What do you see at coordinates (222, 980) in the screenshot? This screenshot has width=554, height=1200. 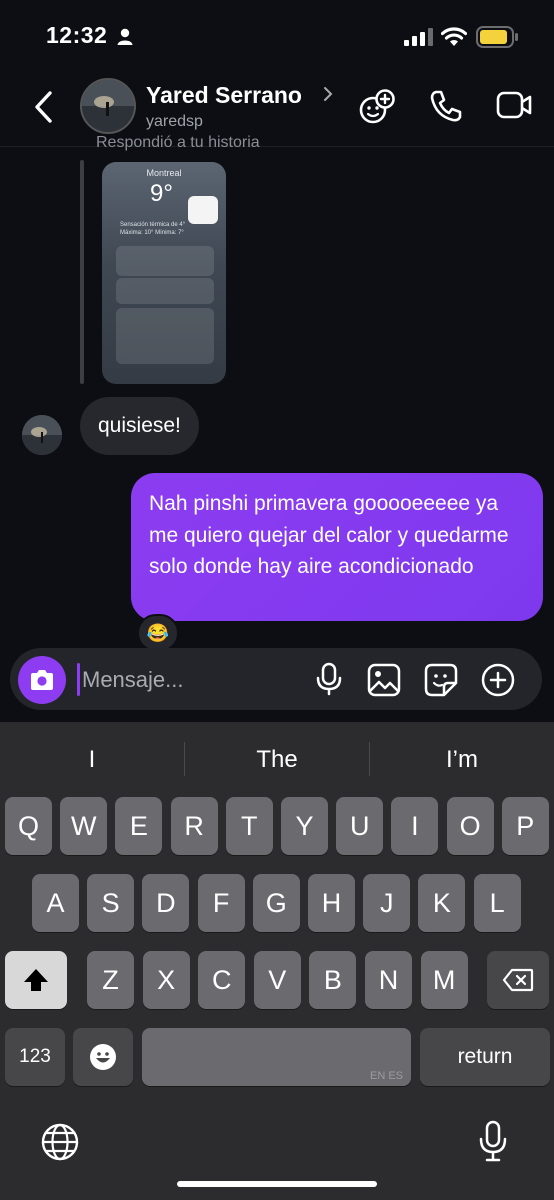 I see `key-c: C` at bounding box center [222, 980].